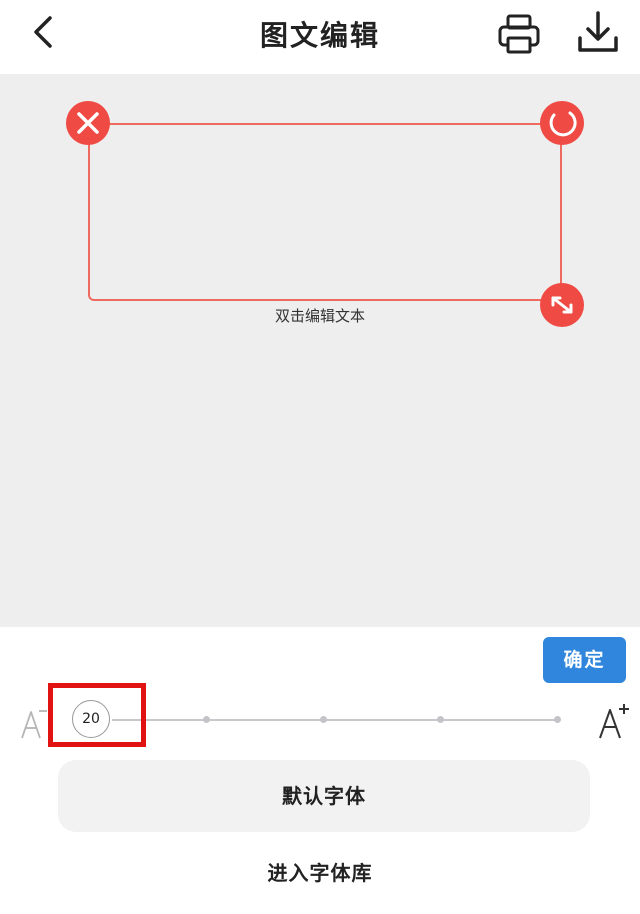 This screenshot has height=914, width=640. Describe the element at coordinates (335, 720) in the screenshot. I see `font-size-slider-track` at that location.